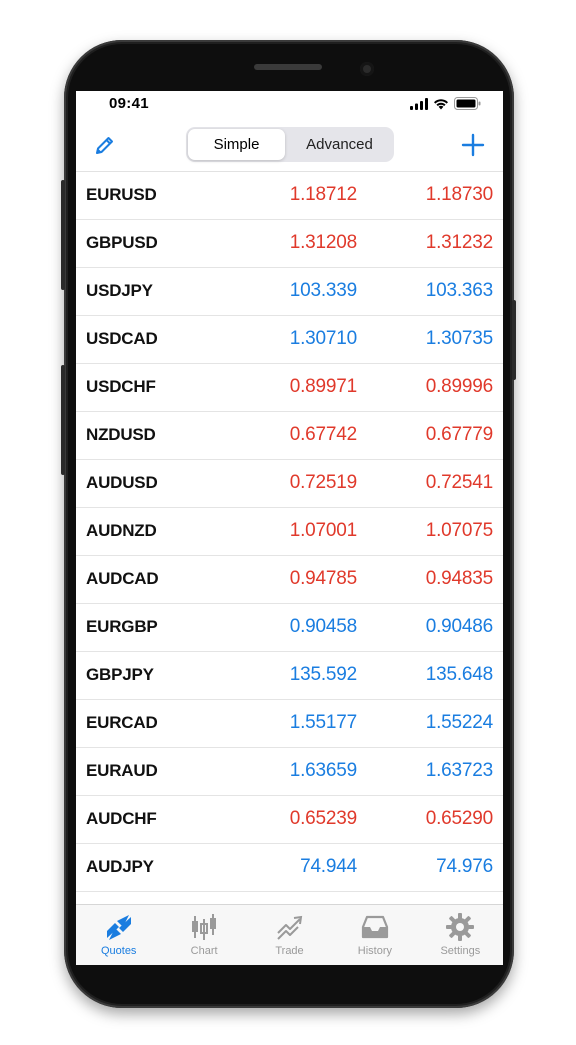  I want to click on quote-row: EURCAD 1.55177 1.55224, so click(289, 724).